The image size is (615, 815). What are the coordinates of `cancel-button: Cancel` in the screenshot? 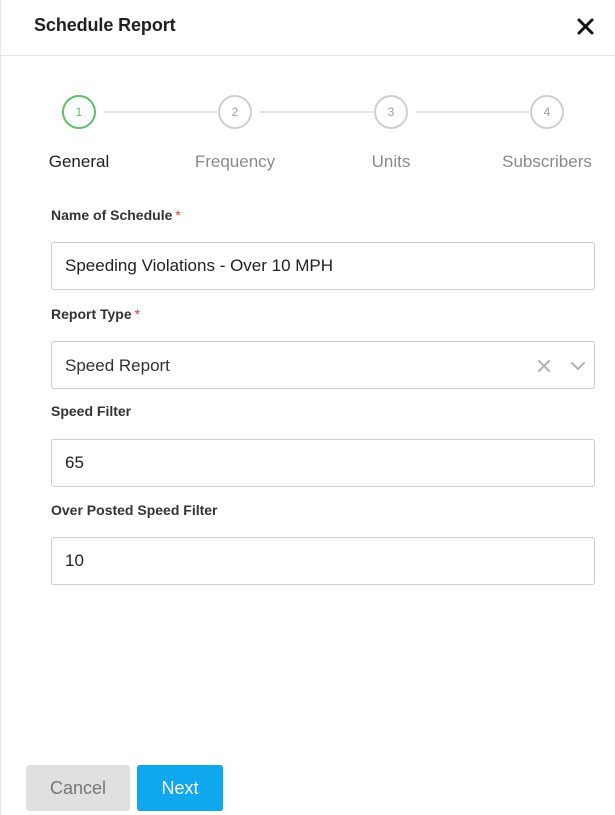 It's located at (78, 788).